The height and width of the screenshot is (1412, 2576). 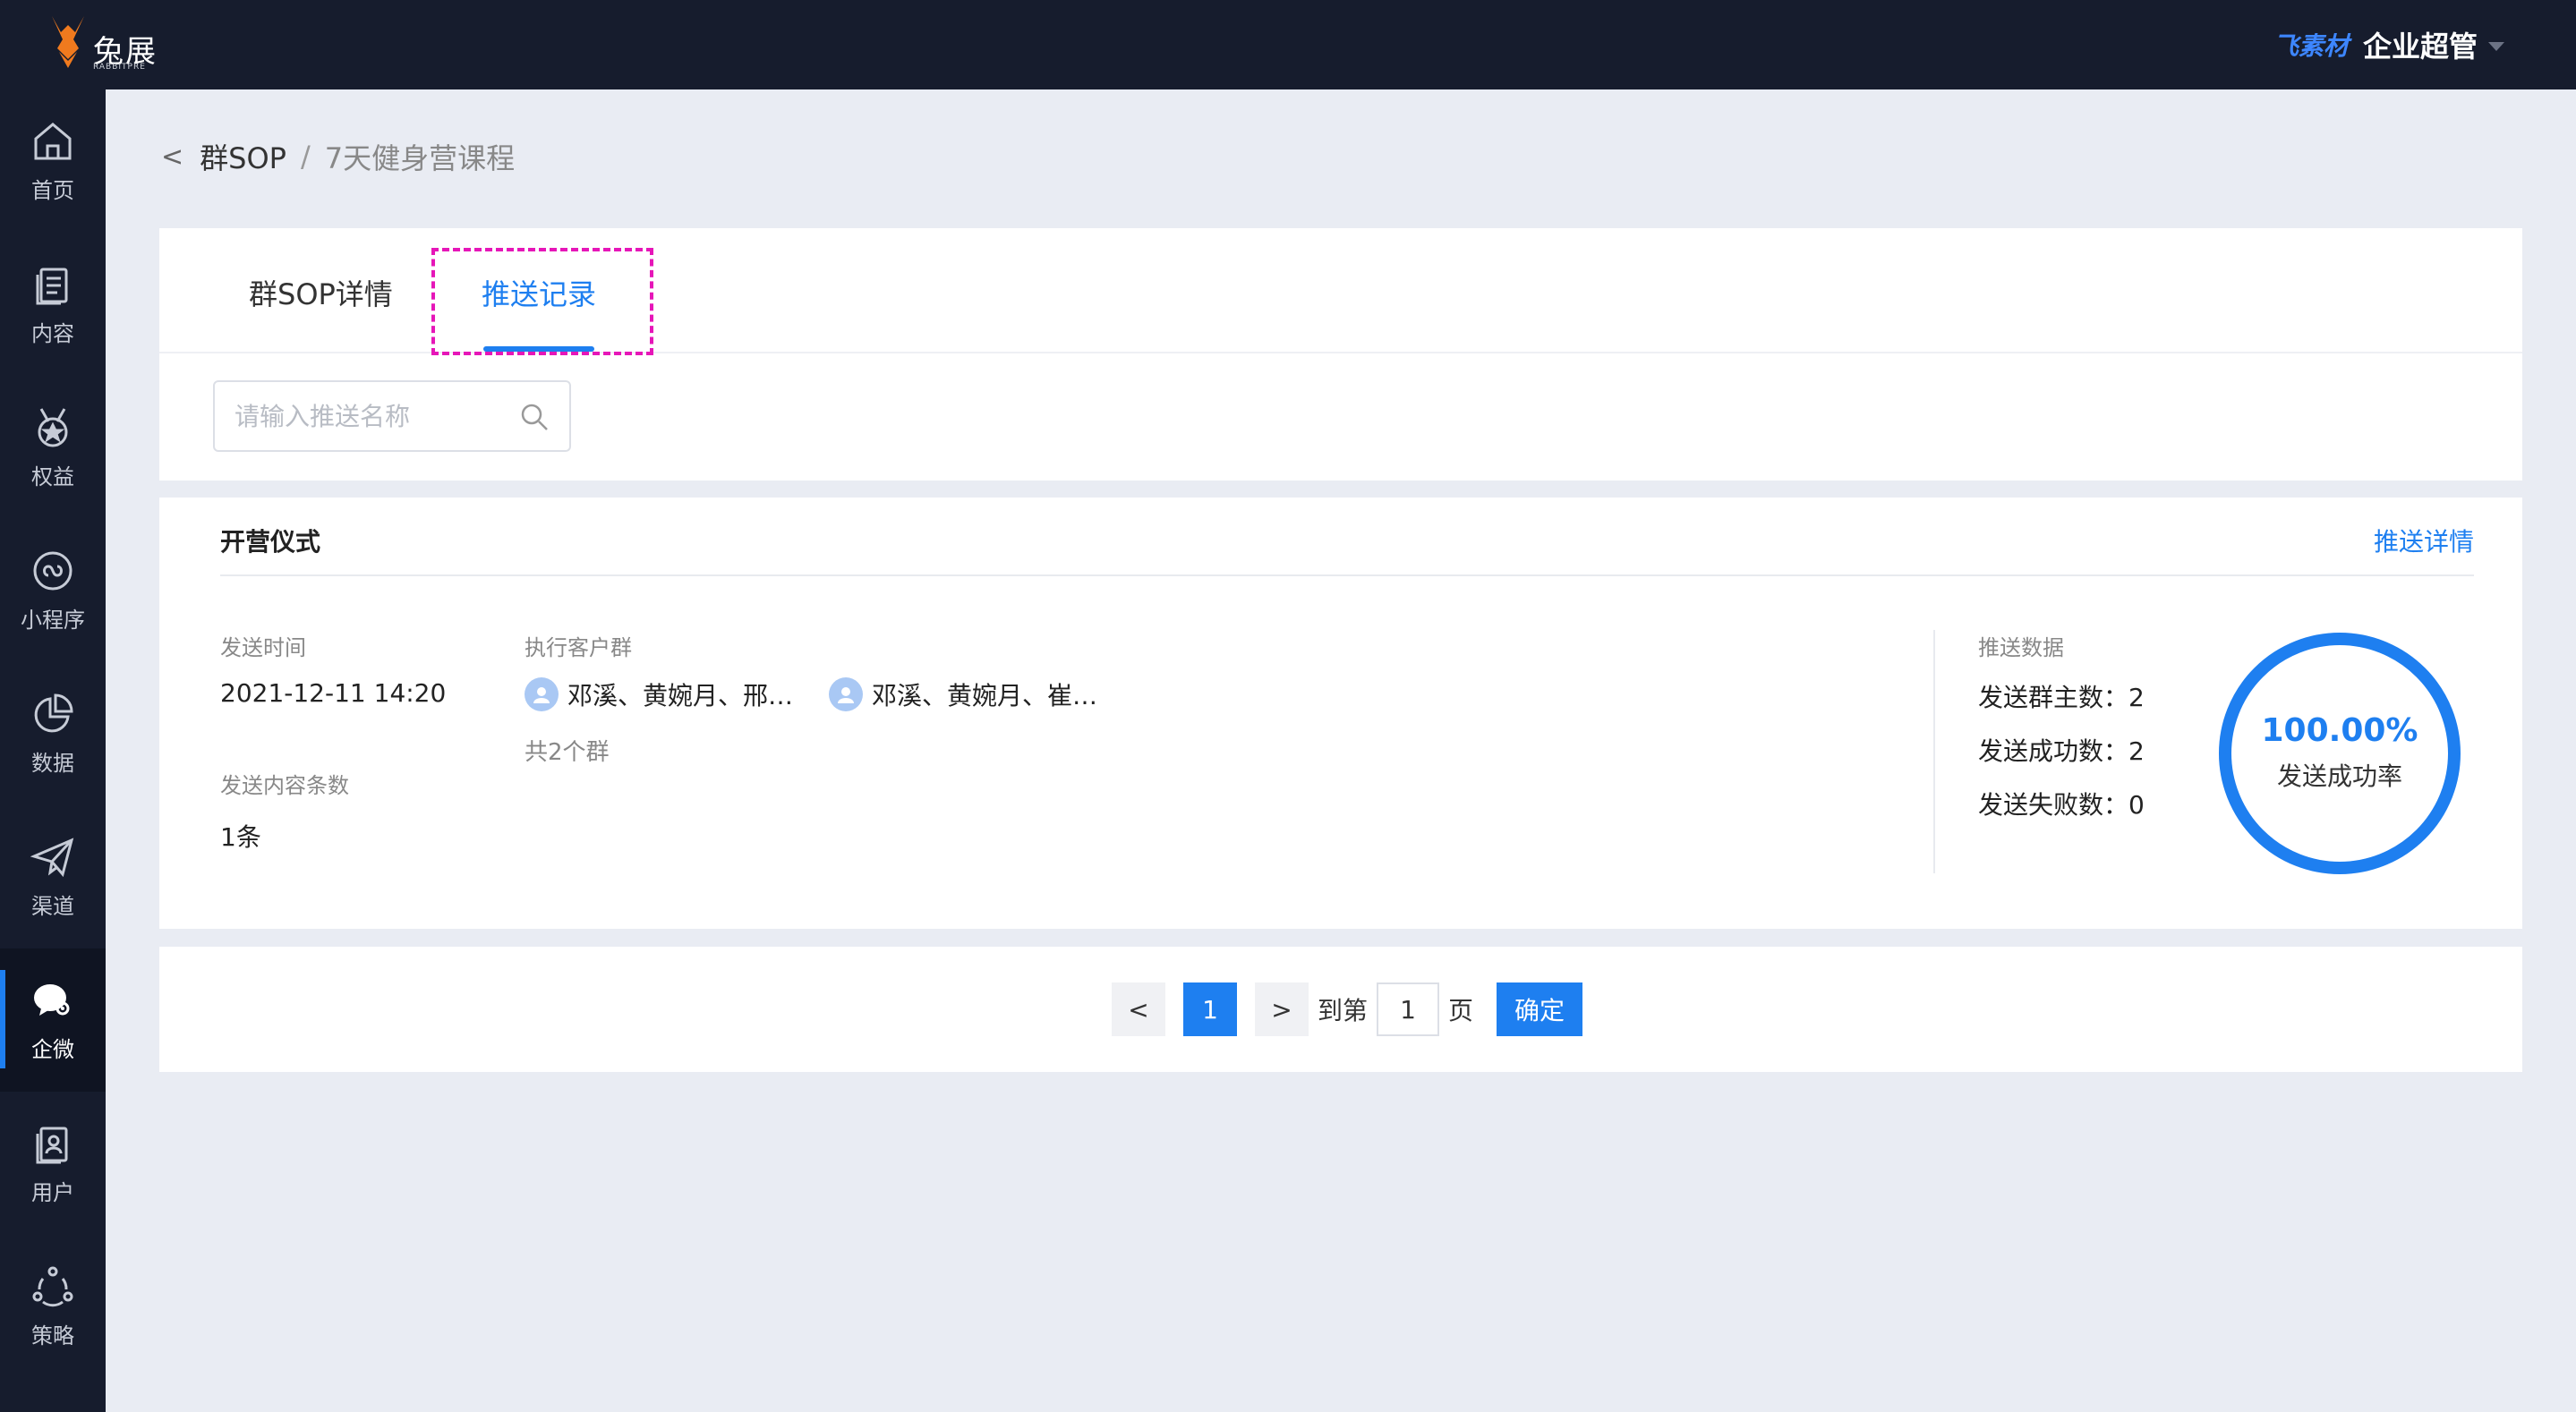 I want to click on send-time-label: 发送时间, so click(x=263, y=648).